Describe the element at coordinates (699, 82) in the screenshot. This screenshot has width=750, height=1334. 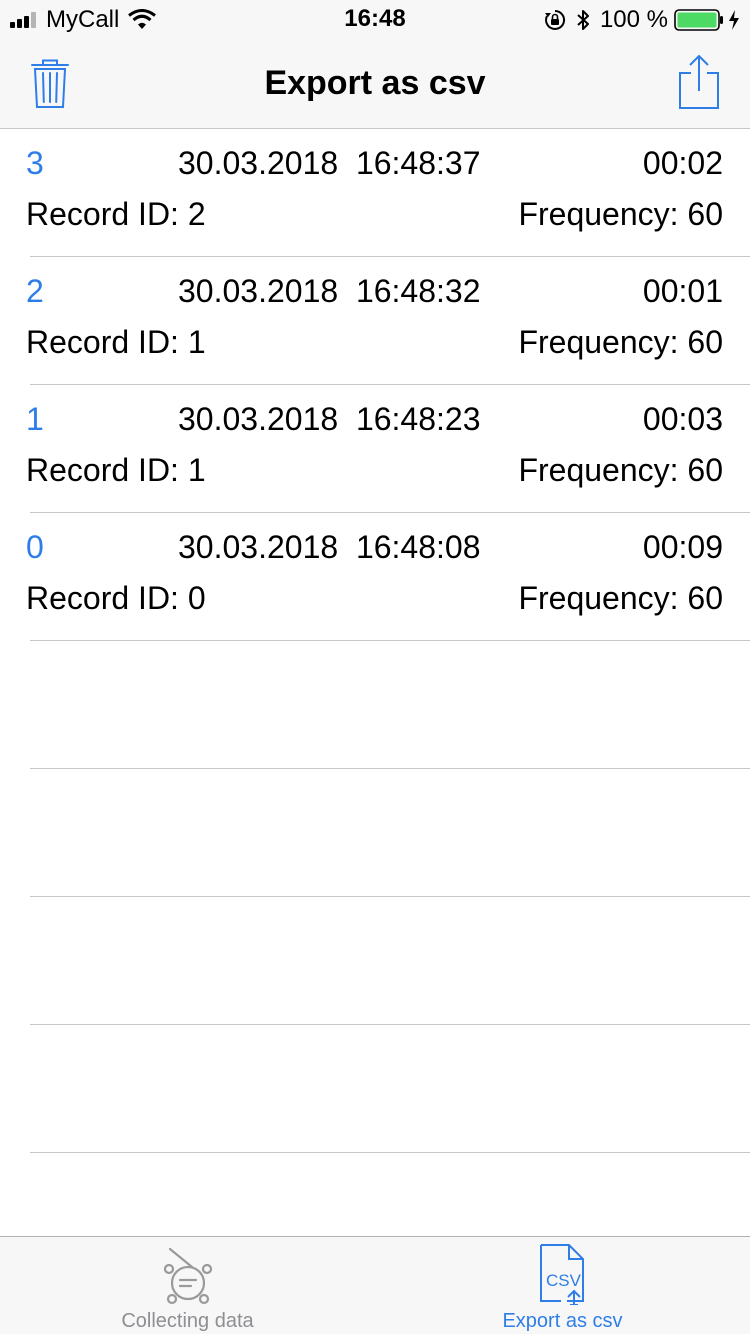
I see `share-icon` at that location.